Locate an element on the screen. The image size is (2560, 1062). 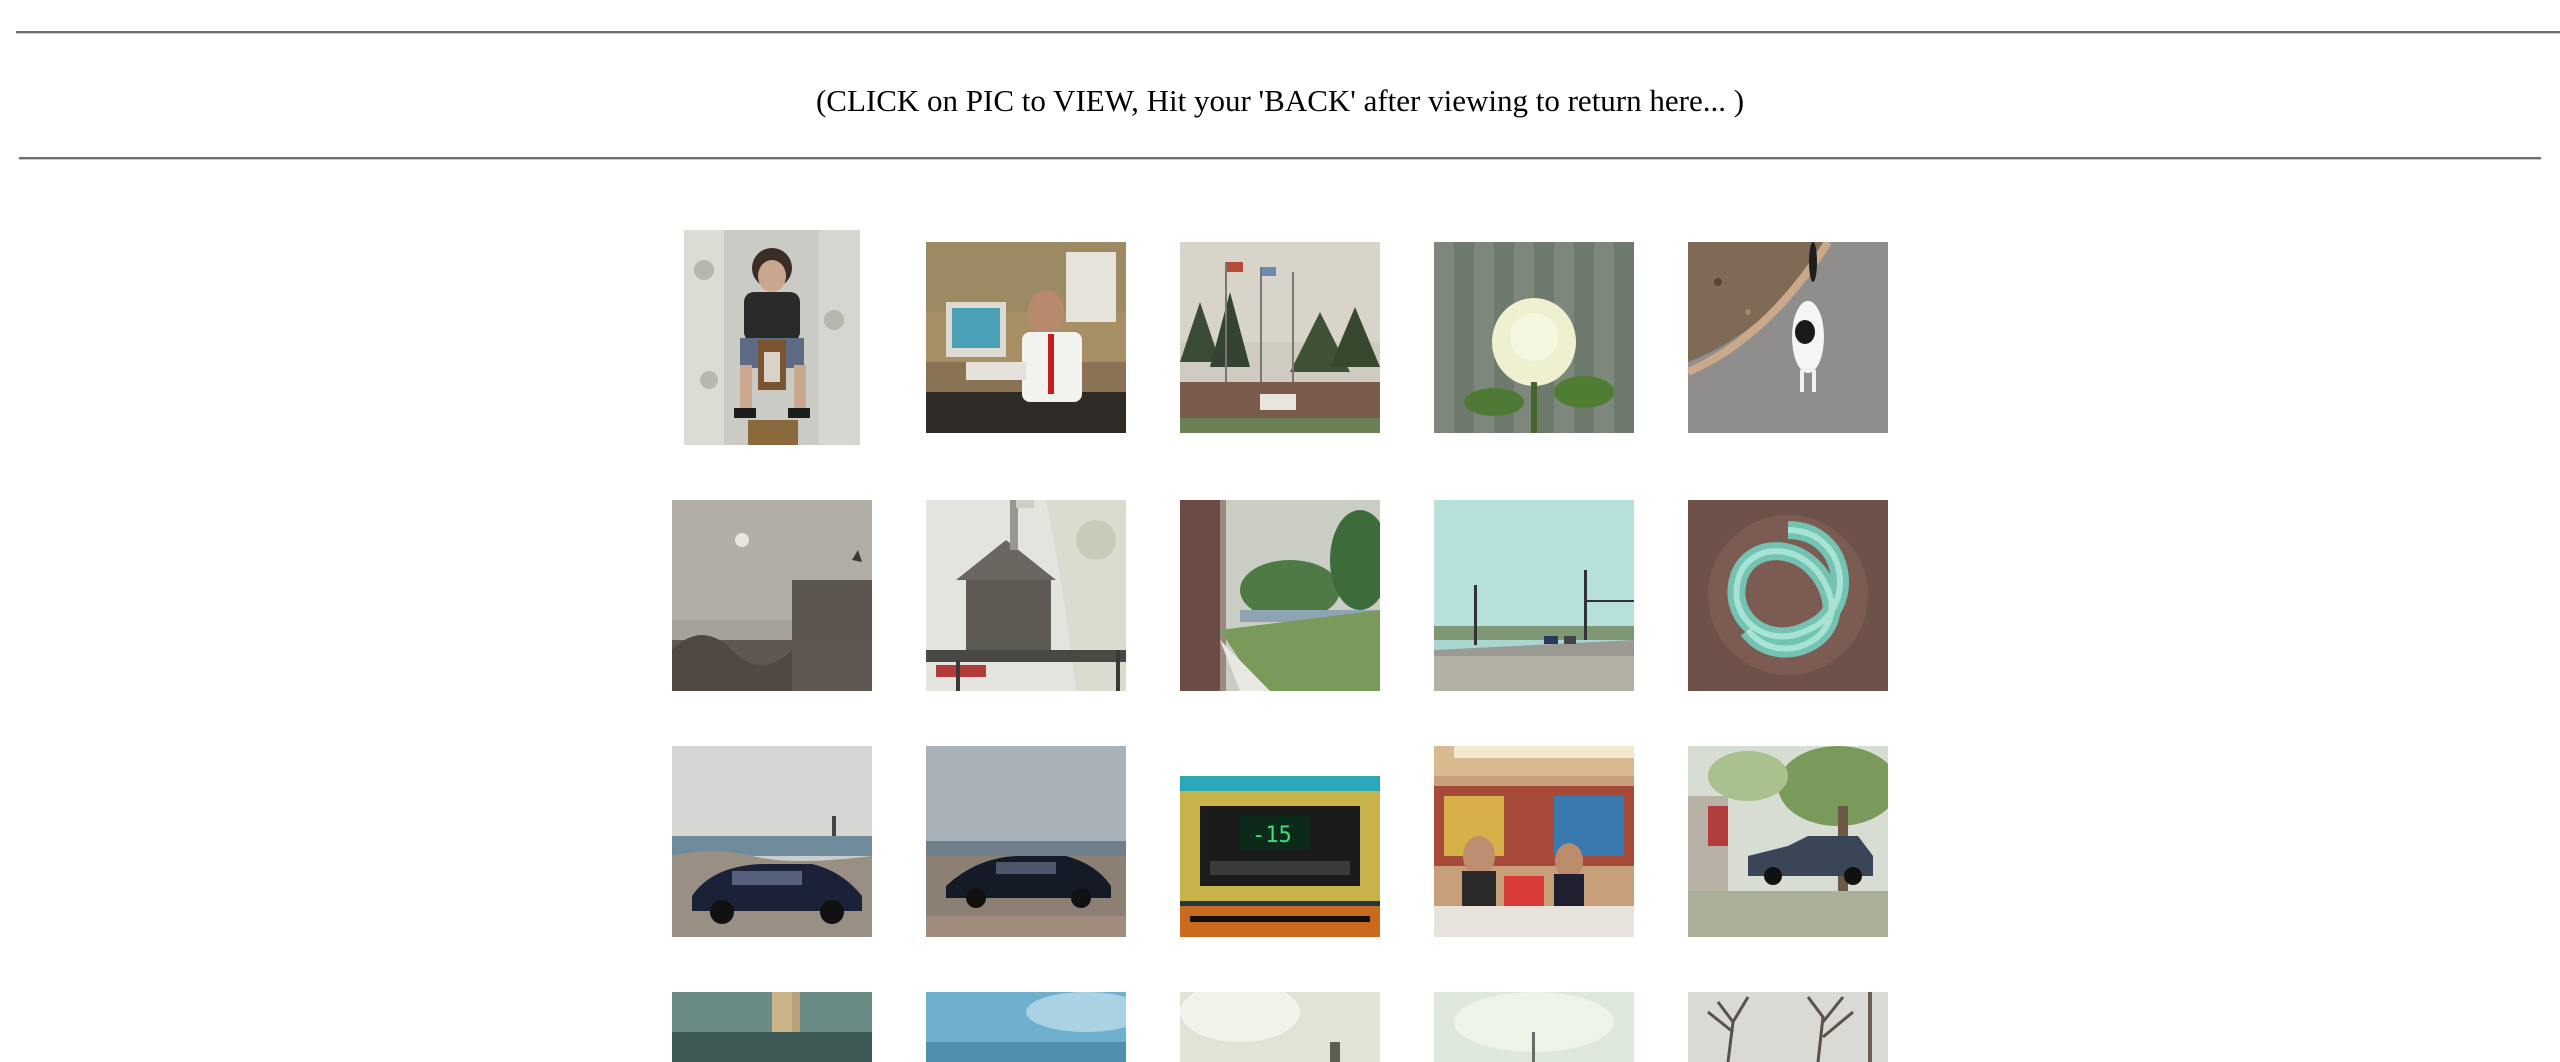
thumbnail-blue-sky is located at coordinates (1026, 1027).